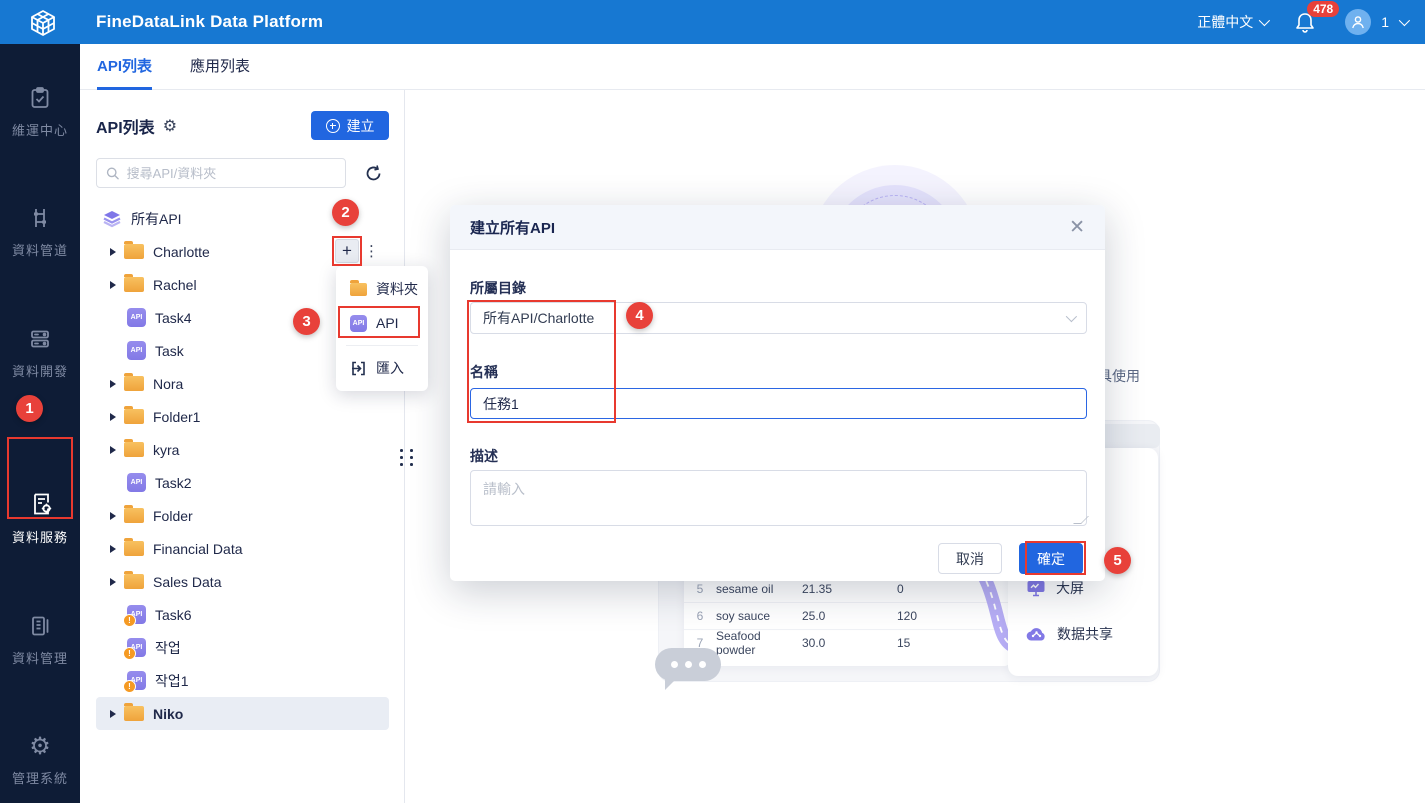 Image resolution: width=1425 pixels, height=803 pixels. I want to click on tree-item-task2: API Task2, so click(242, 482).